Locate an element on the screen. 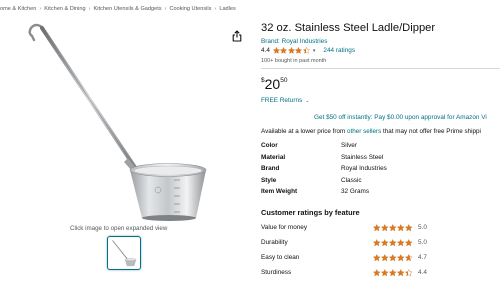  spec-key: Color is located at coordinates (269, 145).